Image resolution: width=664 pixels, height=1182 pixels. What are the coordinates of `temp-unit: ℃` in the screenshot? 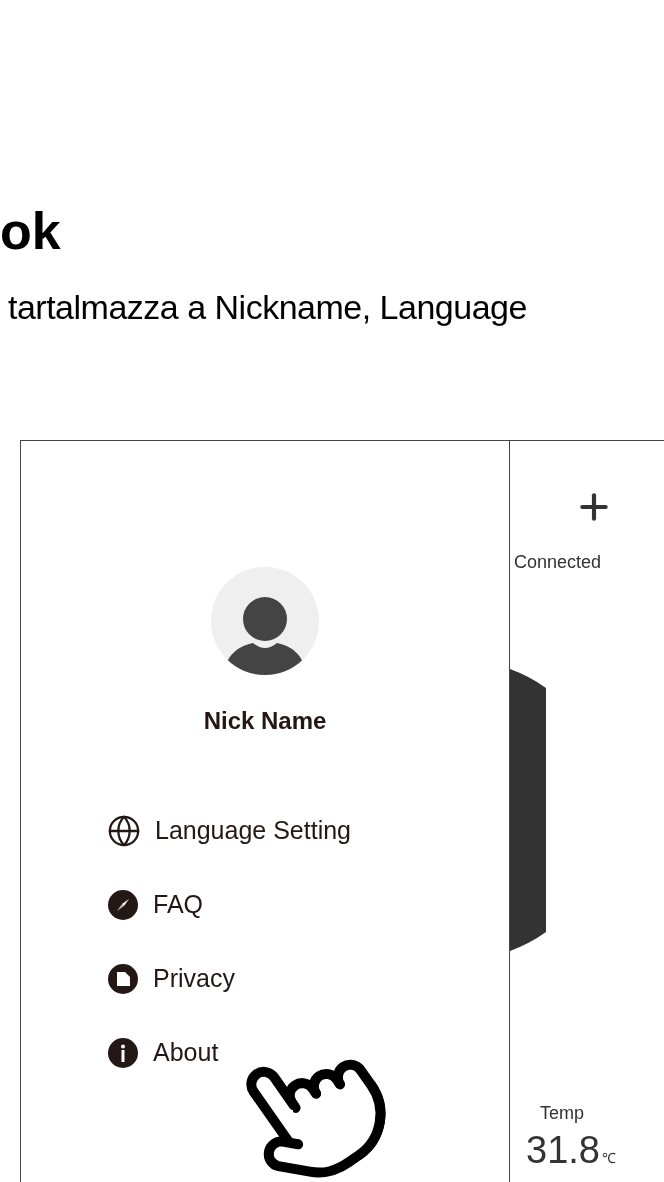 It's located at (608, 1158).